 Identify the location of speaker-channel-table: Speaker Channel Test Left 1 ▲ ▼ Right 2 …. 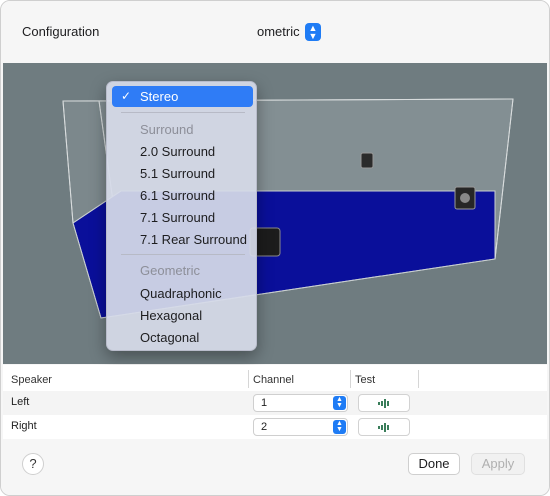
(275, 402).